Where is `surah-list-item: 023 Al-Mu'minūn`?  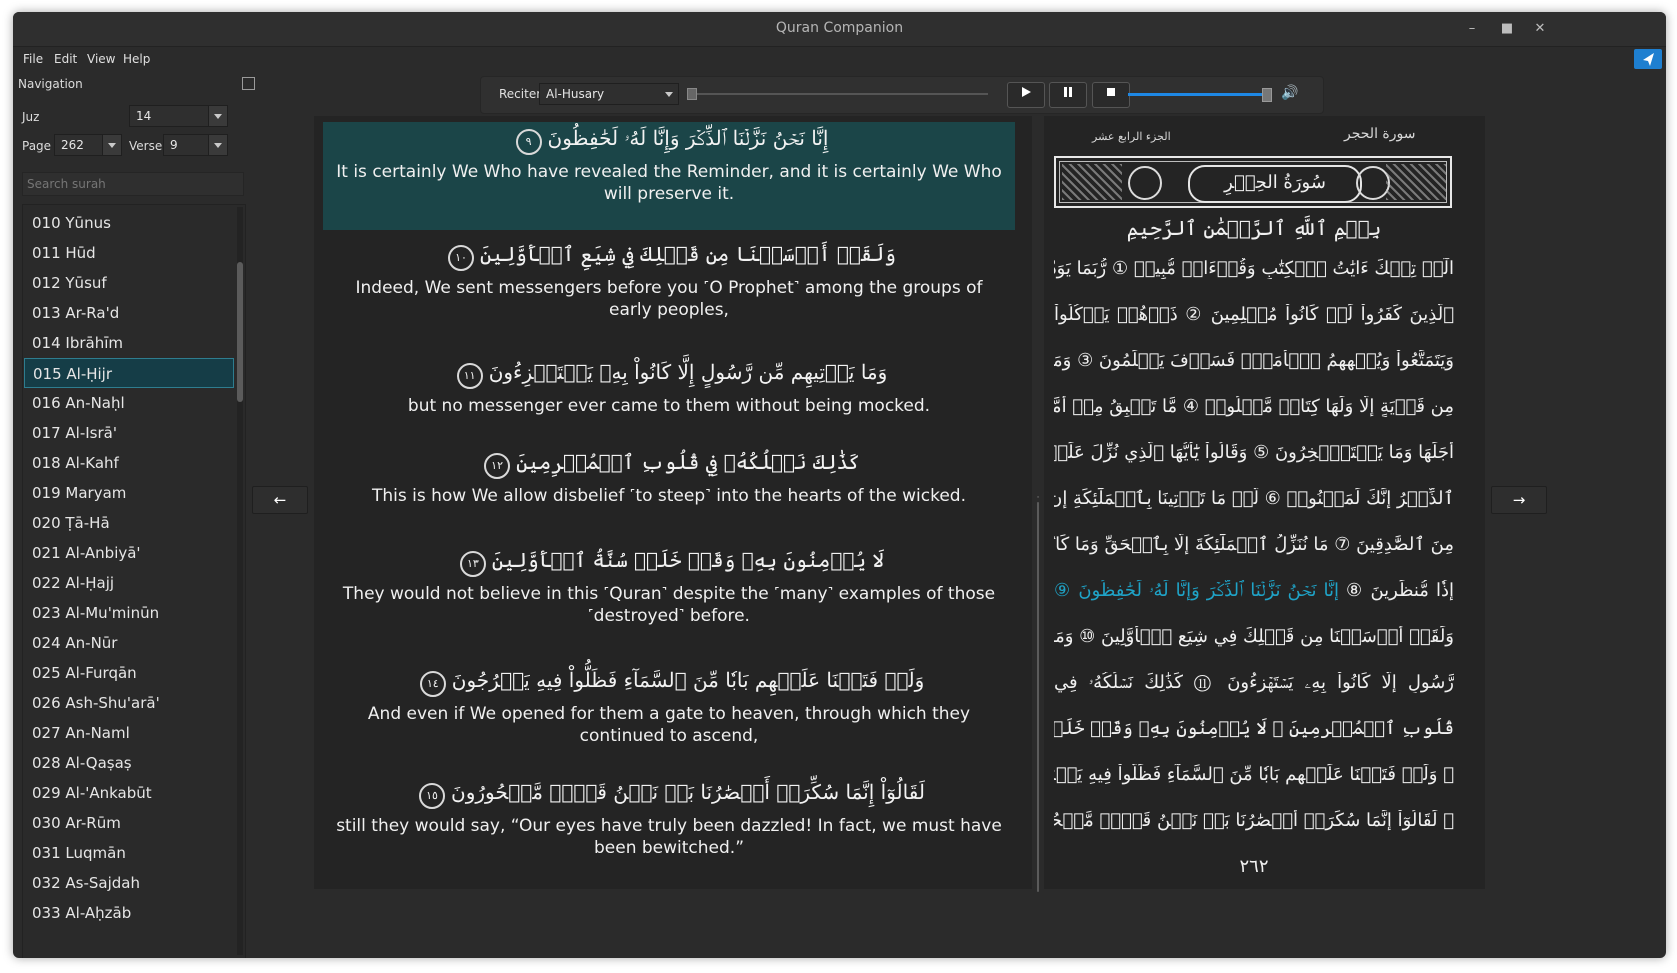
surah-list-item: 023 Al-Mu'minūn is located at coordinates (129, 613).